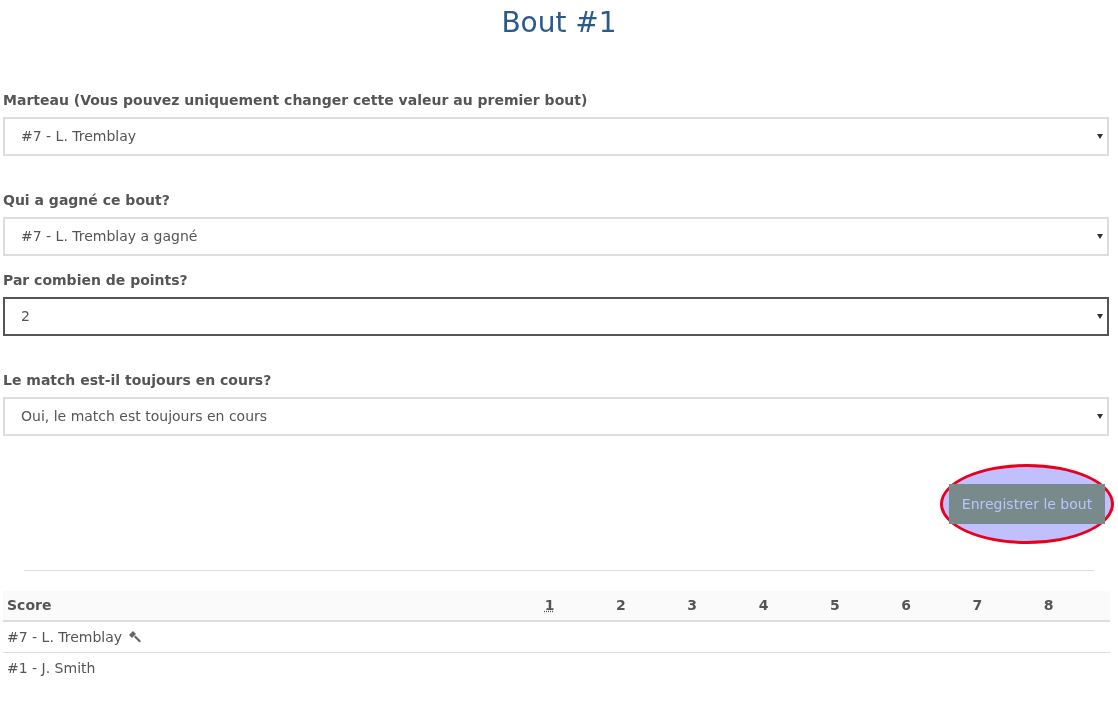  Describe the element at coordinates (51, 668) in the screenshot. I see `team-name: #1 - J. Smith` at that location.